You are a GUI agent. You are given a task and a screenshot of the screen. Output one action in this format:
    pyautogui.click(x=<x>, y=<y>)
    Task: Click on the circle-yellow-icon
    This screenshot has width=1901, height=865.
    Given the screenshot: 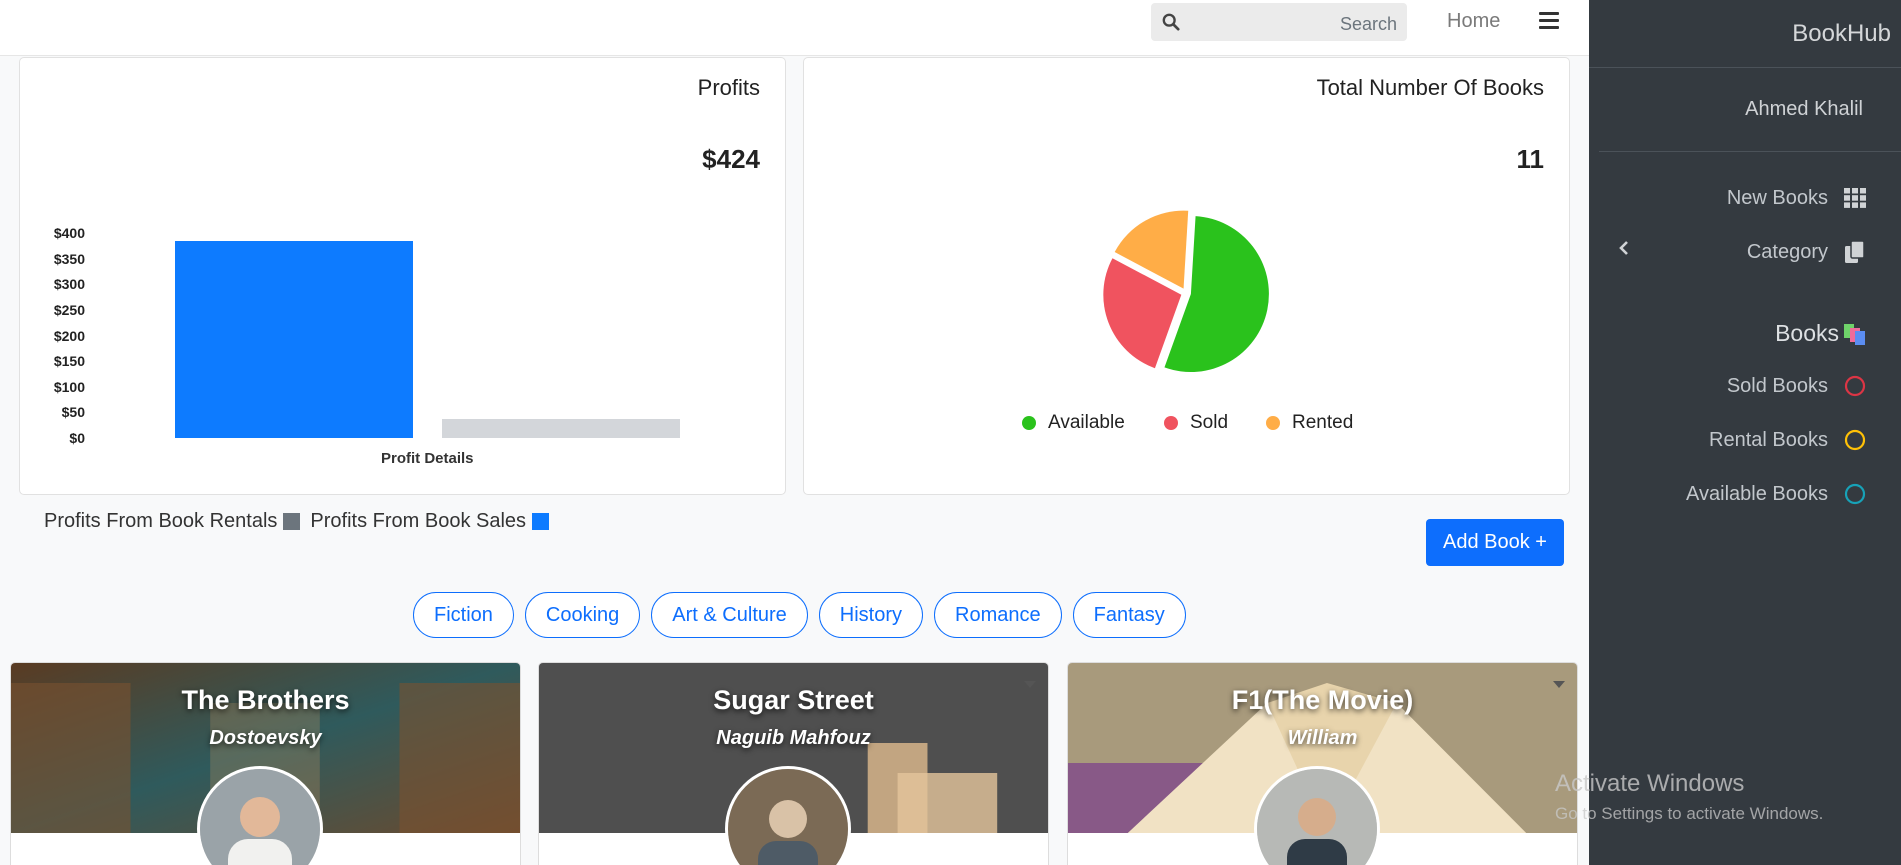 What is the action you would take?
    pyautogui.click(x=1855, y=440)
    